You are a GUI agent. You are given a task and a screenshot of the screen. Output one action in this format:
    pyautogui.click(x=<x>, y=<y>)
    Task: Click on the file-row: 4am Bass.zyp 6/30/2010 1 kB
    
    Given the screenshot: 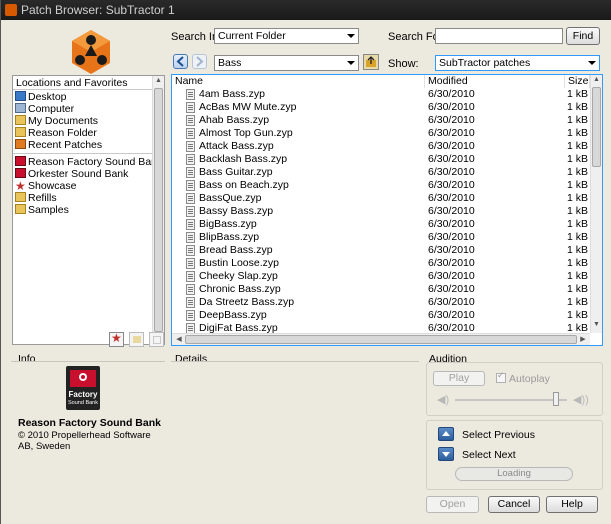 What is the action you would take?
    pyautogui.click(x=381, y=94)
    